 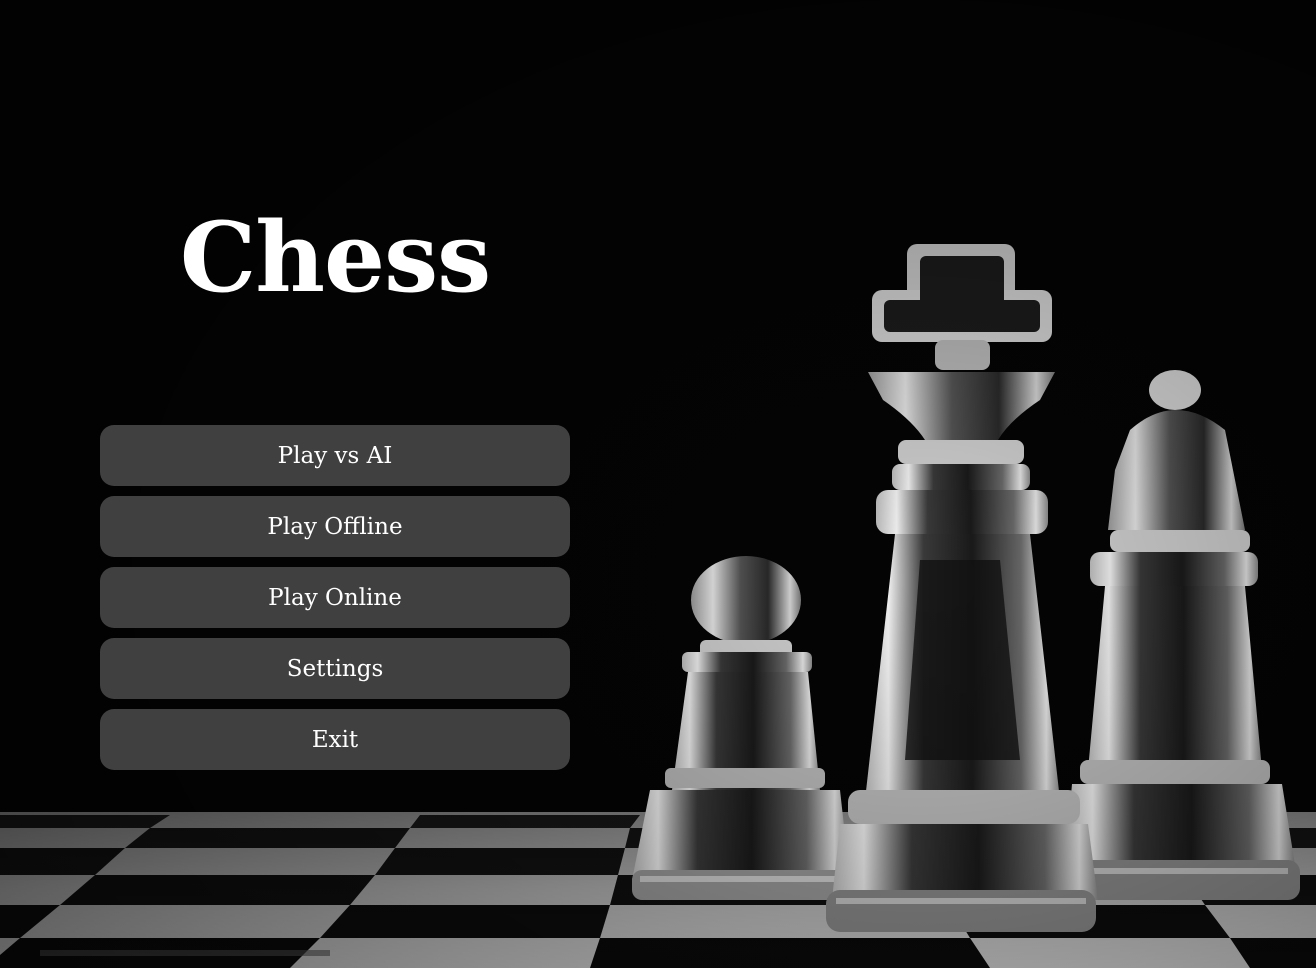 I want to click on play-vs-ai-button: Play vs AI, so click(x=335, y=455).